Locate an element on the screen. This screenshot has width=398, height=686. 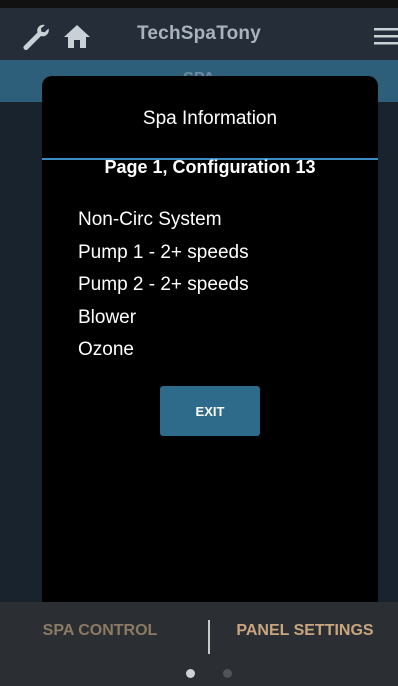
list-item: Blower is located at coordinates (107, 317).